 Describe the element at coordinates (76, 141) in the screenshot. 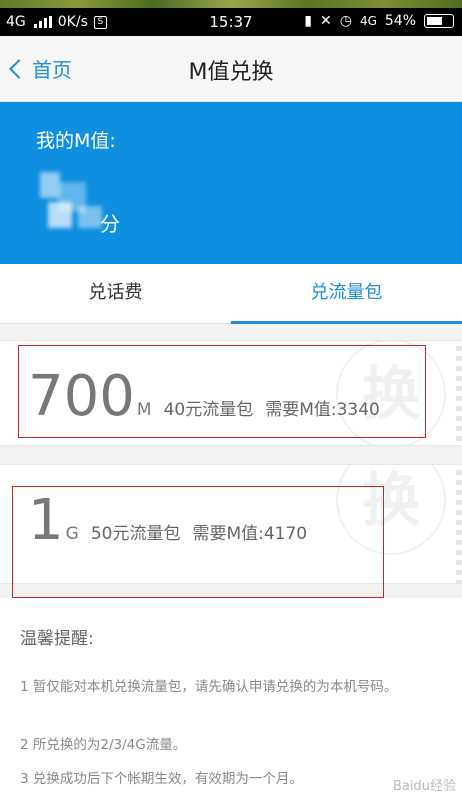

I see `m-value-label: 我的M值:` at that location.